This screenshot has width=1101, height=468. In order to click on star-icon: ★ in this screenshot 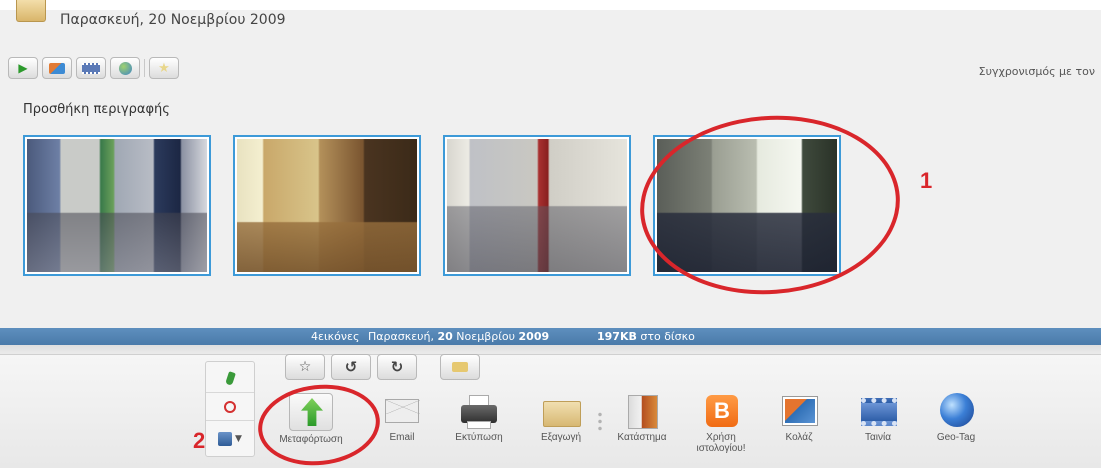, I will do `click(164, 68)`.